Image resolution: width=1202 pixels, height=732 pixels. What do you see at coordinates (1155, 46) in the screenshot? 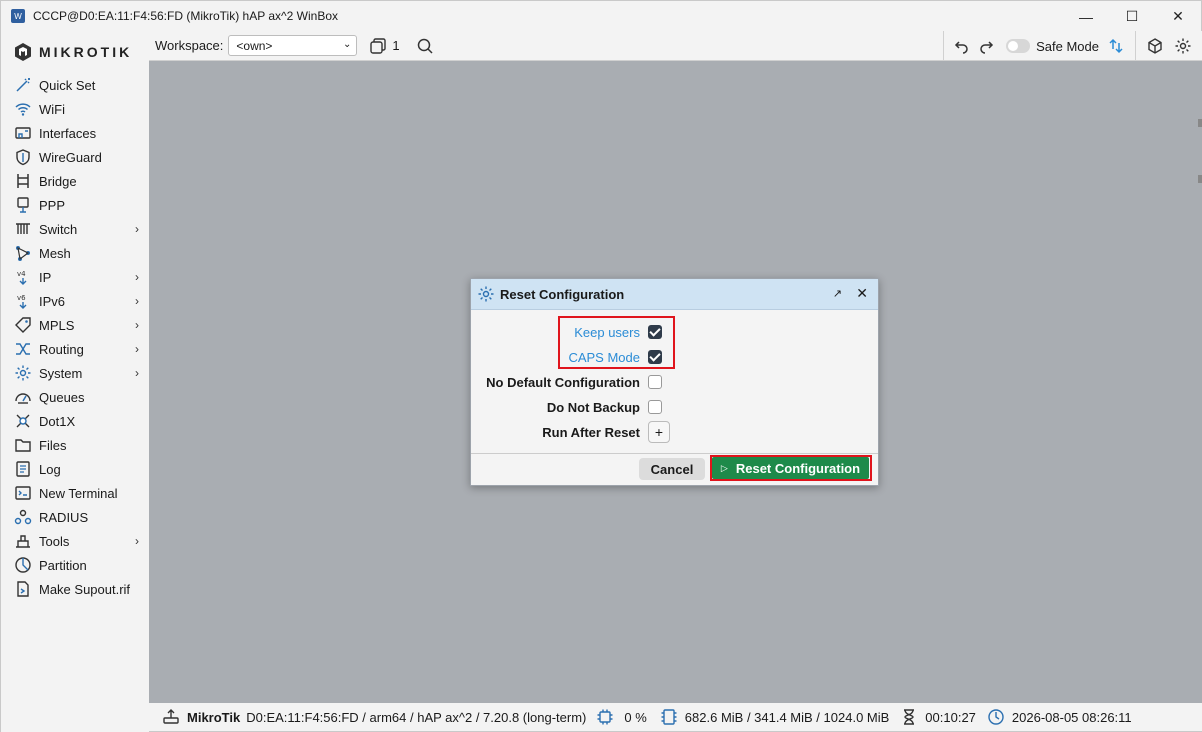
I see `add-cube-icon` at bounding box center [1155, 46].